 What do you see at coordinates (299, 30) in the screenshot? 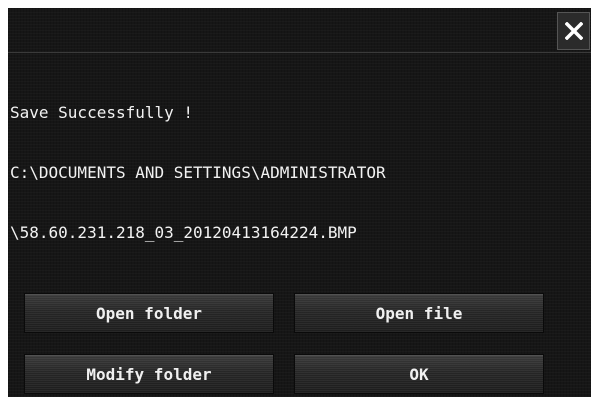
I see `title-bar` at bounding box center [299, 30].